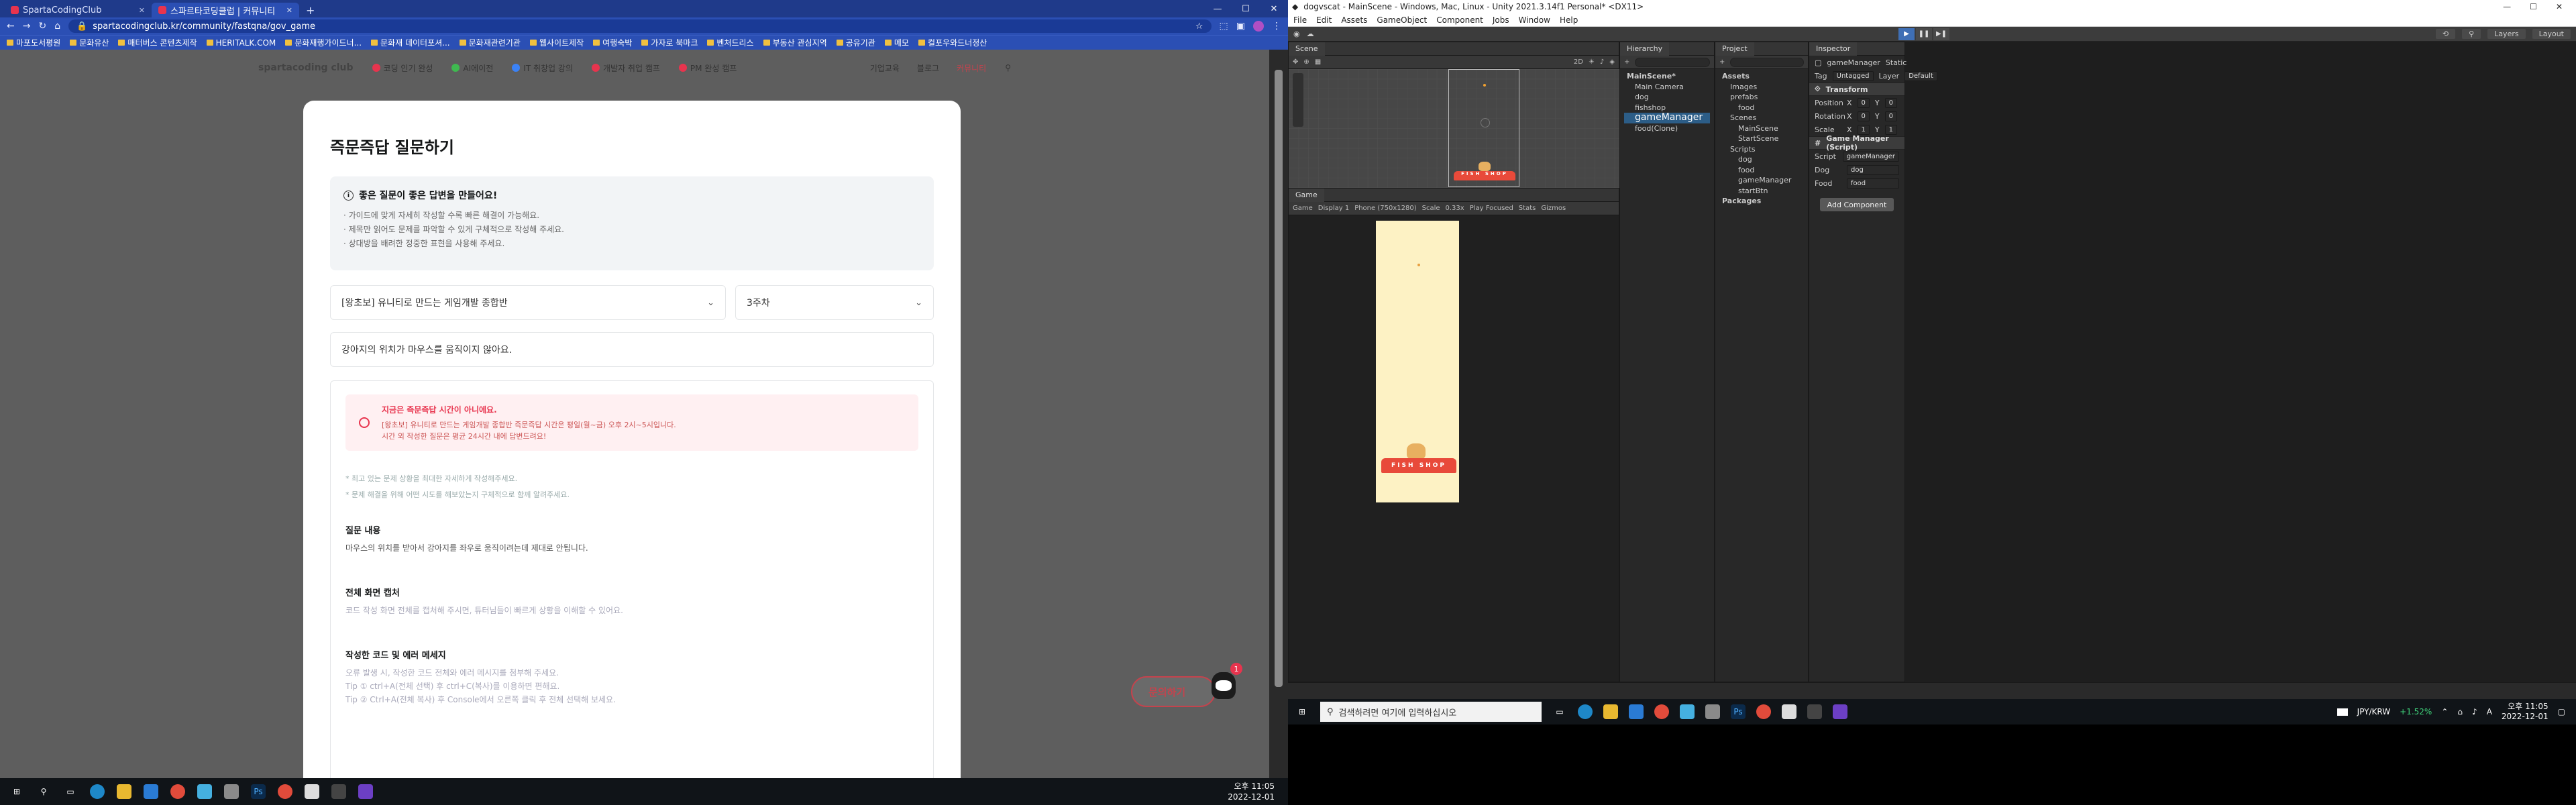 This screenshot has width=2576, height=805. I want to click on site-header-link: 기업교육, so click(885, 68).